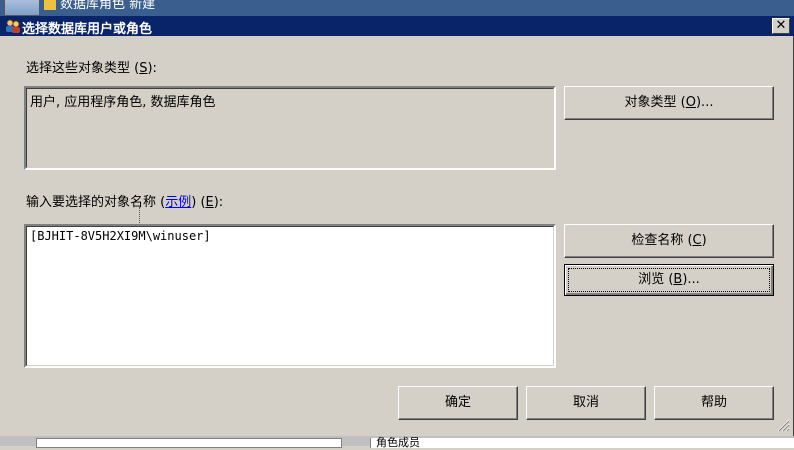 The height and width of the screenshot is (450, 794). I want to click on object-names-label: 输入要选择的对象名称 (示例) (E):, so click(125, 202).